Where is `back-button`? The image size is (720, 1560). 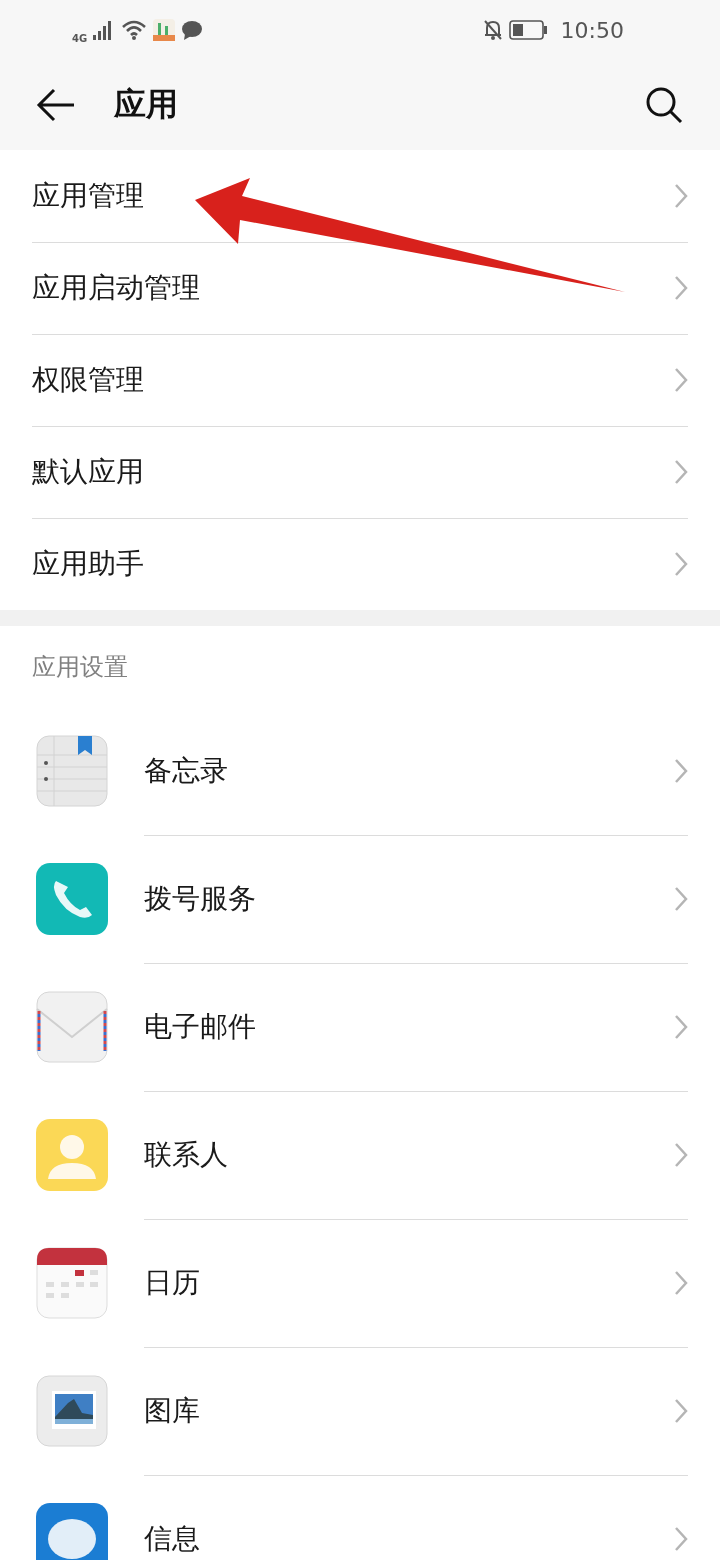 back-button is located at coordinates (56, 105).